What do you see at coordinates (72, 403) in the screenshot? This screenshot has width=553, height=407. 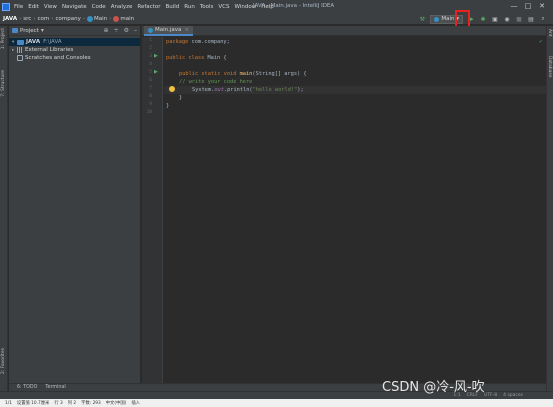 I see `column-indicator: 列 2` at bounding box center [72, 403].